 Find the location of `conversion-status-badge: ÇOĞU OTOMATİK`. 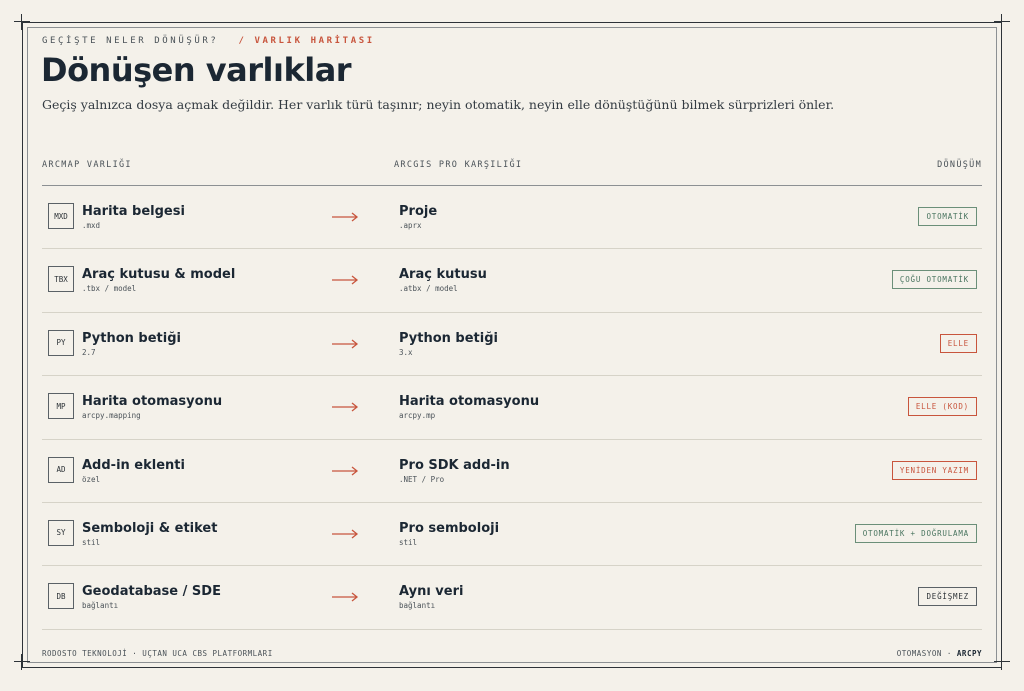

conversion-status-badge: ÇOĞU OTOMATİK is located at coordinates (934, 280).